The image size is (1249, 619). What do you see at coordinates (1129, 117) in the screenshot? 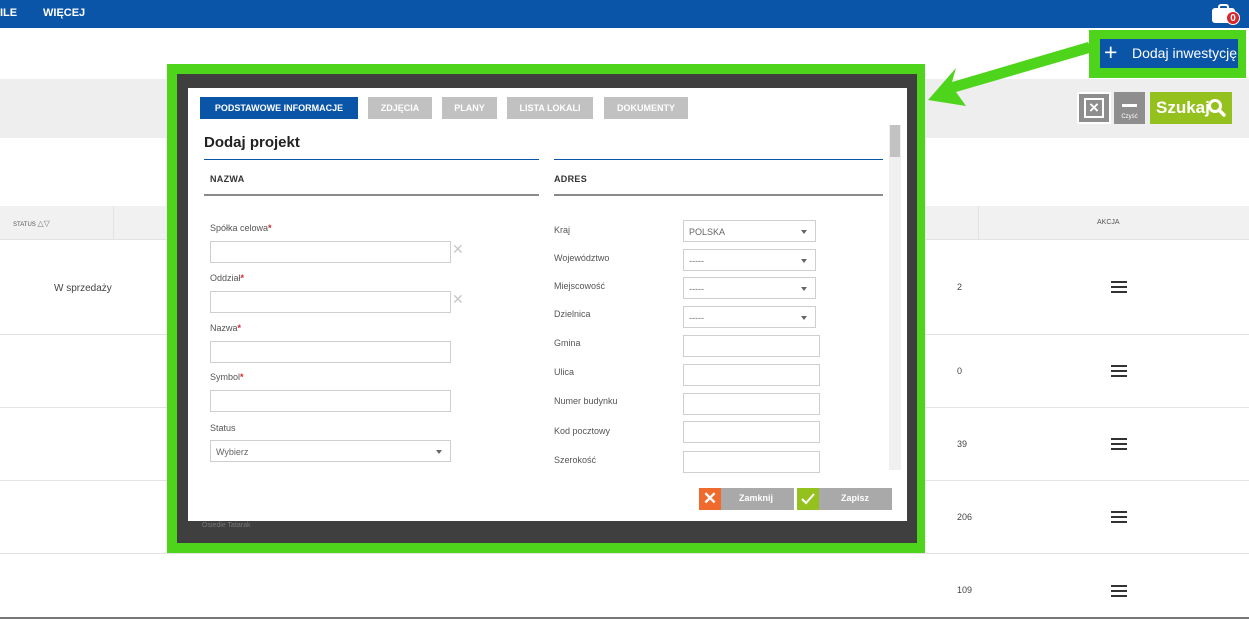
I see `clear-label: Czyść` at bounding box center [1129, 117].